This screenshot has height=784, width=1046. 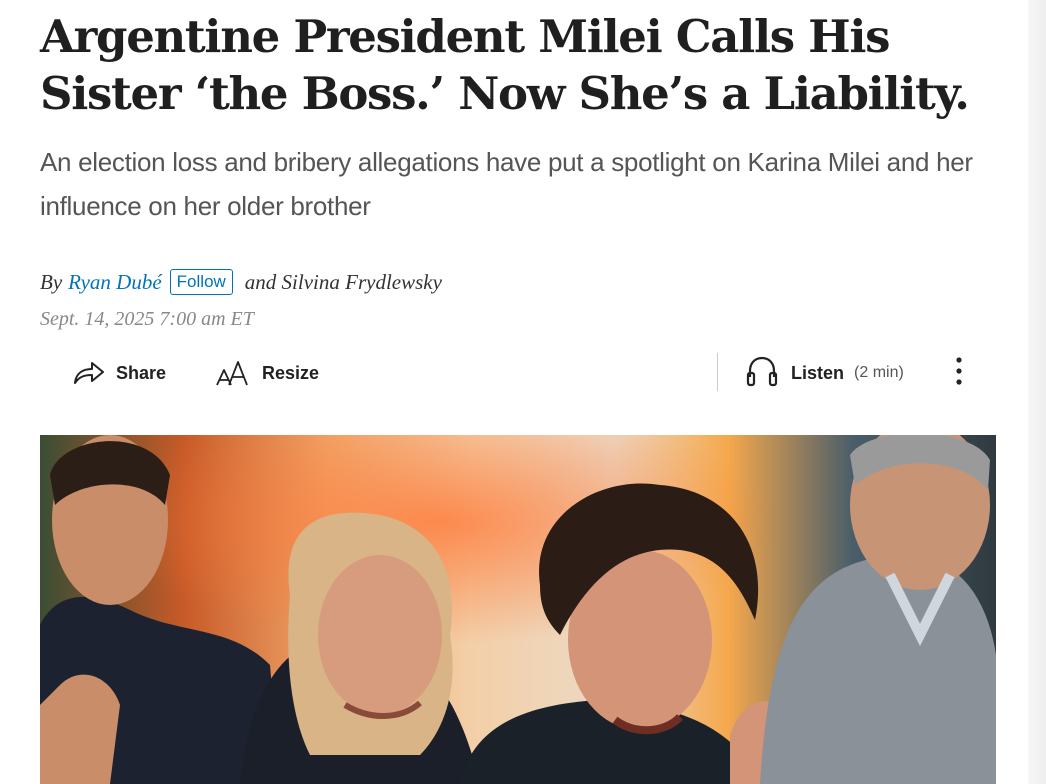 I want to click on text-resize-icon, so click(x=233, y=373).